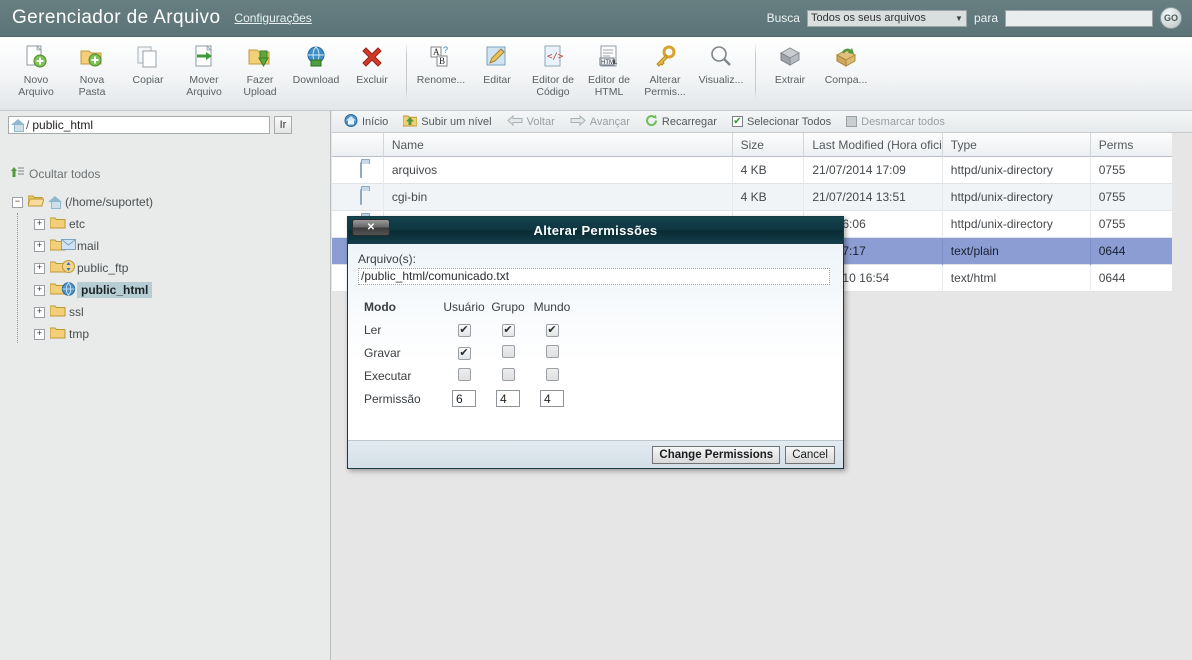 The height and width of the screenshot is (660, 1192). Describe the element at coordinates (168, 202) in the screenshot. I see `tree-node-root: − (/home/suportet)` at that location.